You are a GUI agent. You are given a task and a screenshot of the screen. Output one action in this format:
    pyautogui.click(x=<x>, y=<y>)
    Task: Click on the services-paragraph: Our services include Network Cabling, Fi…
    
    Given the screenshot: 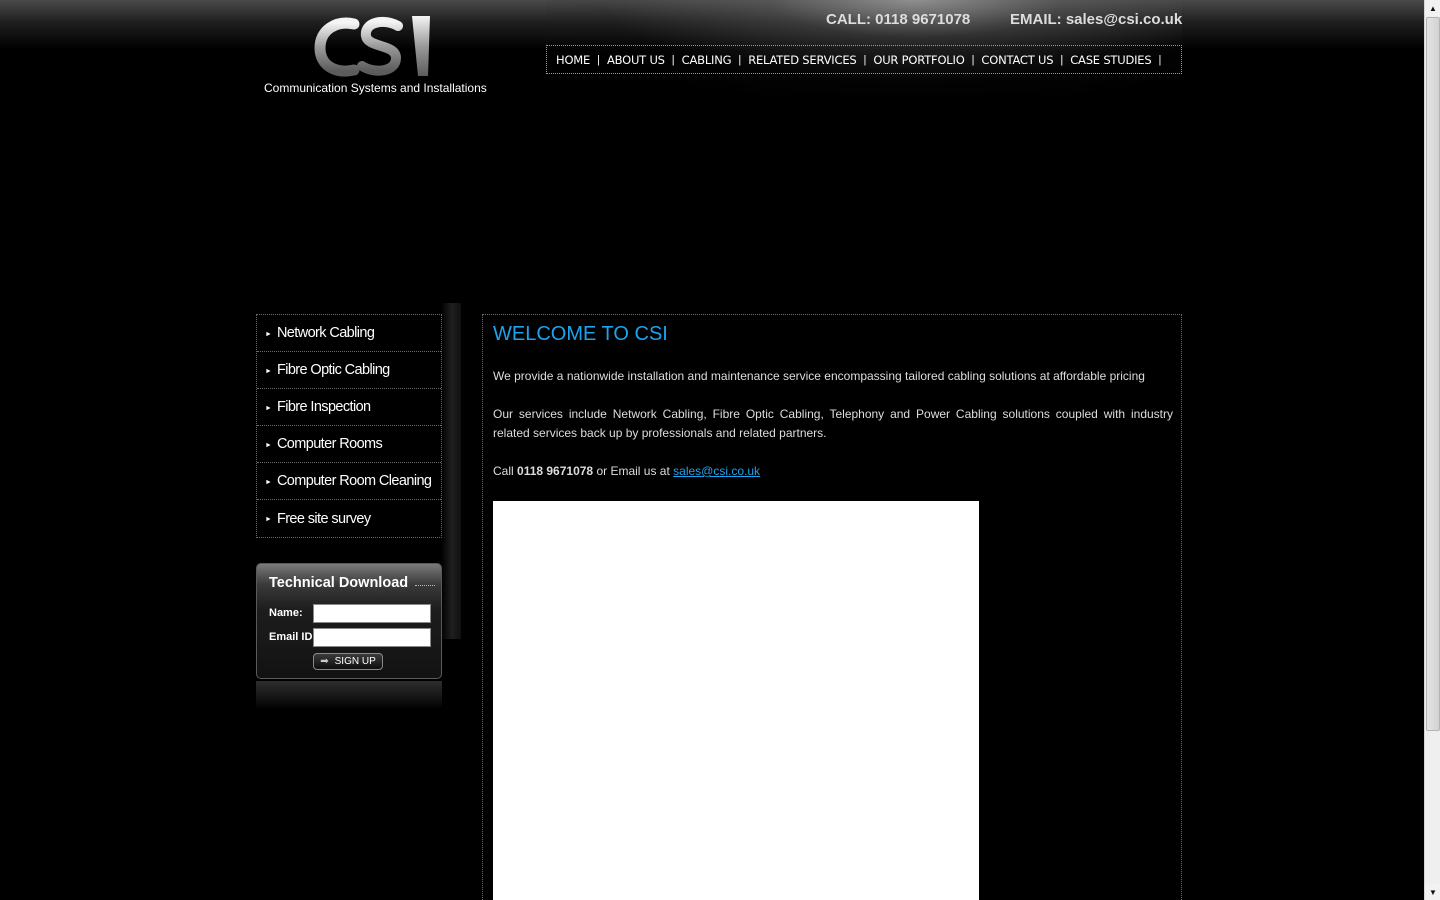 What is the action you would take?
    pyautogui.click(x=833, y=423)
    